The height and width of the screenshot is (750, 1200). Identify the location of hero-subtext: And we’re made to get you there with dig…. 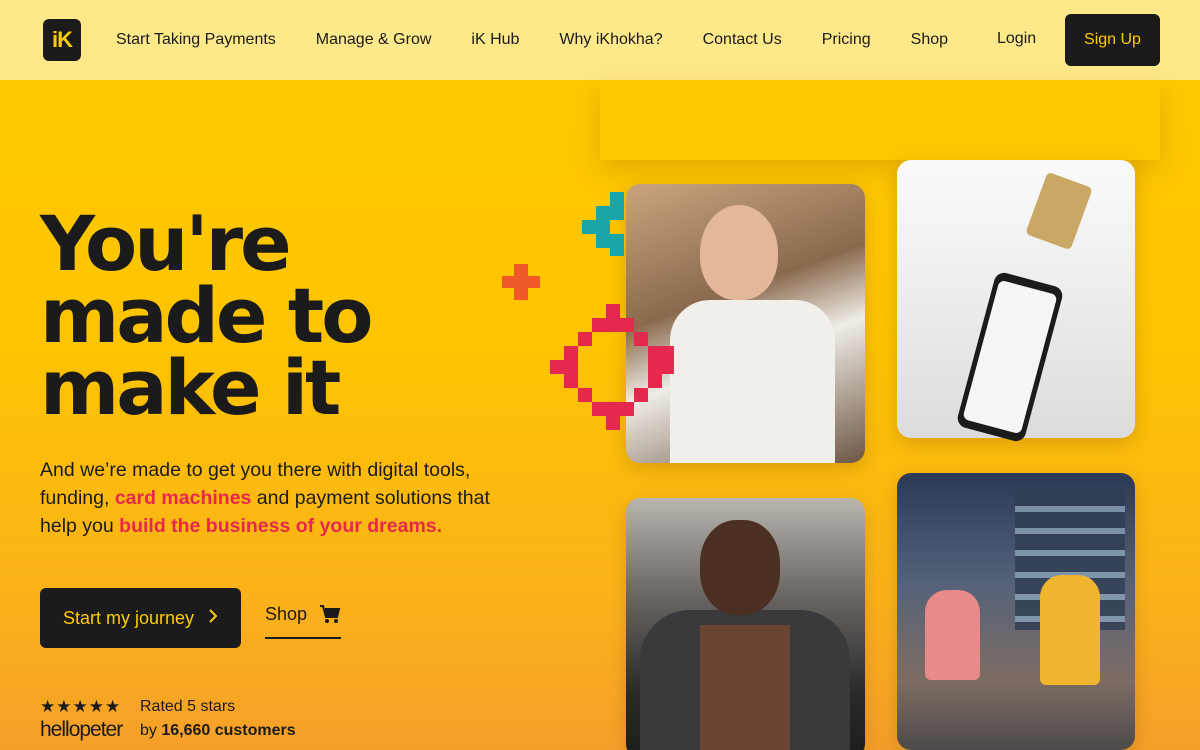
(265, 498).